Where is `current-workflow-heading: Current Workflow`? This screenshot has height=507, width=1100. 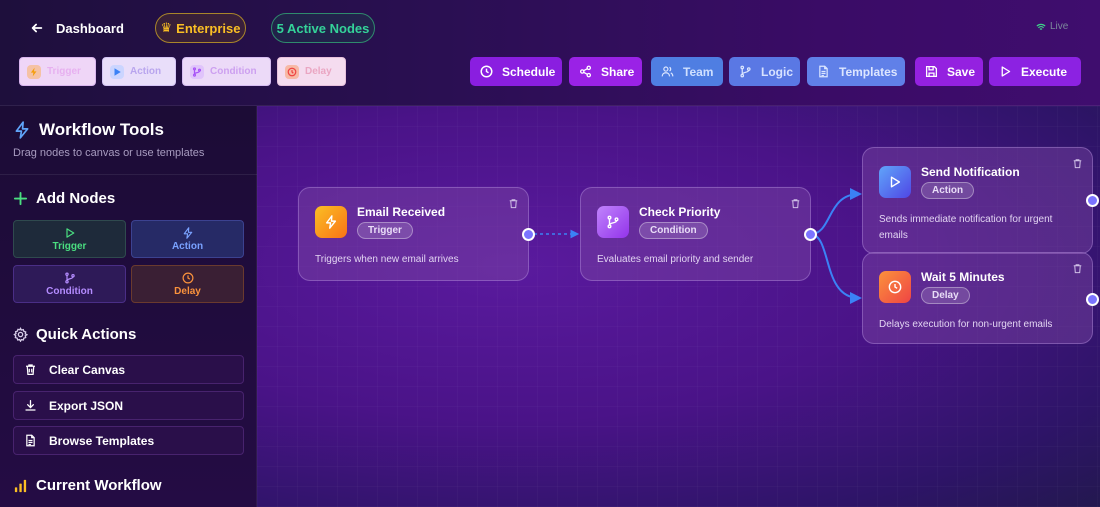 current-workflow-heading: Current Workflow is located at coordinates (87, 485).